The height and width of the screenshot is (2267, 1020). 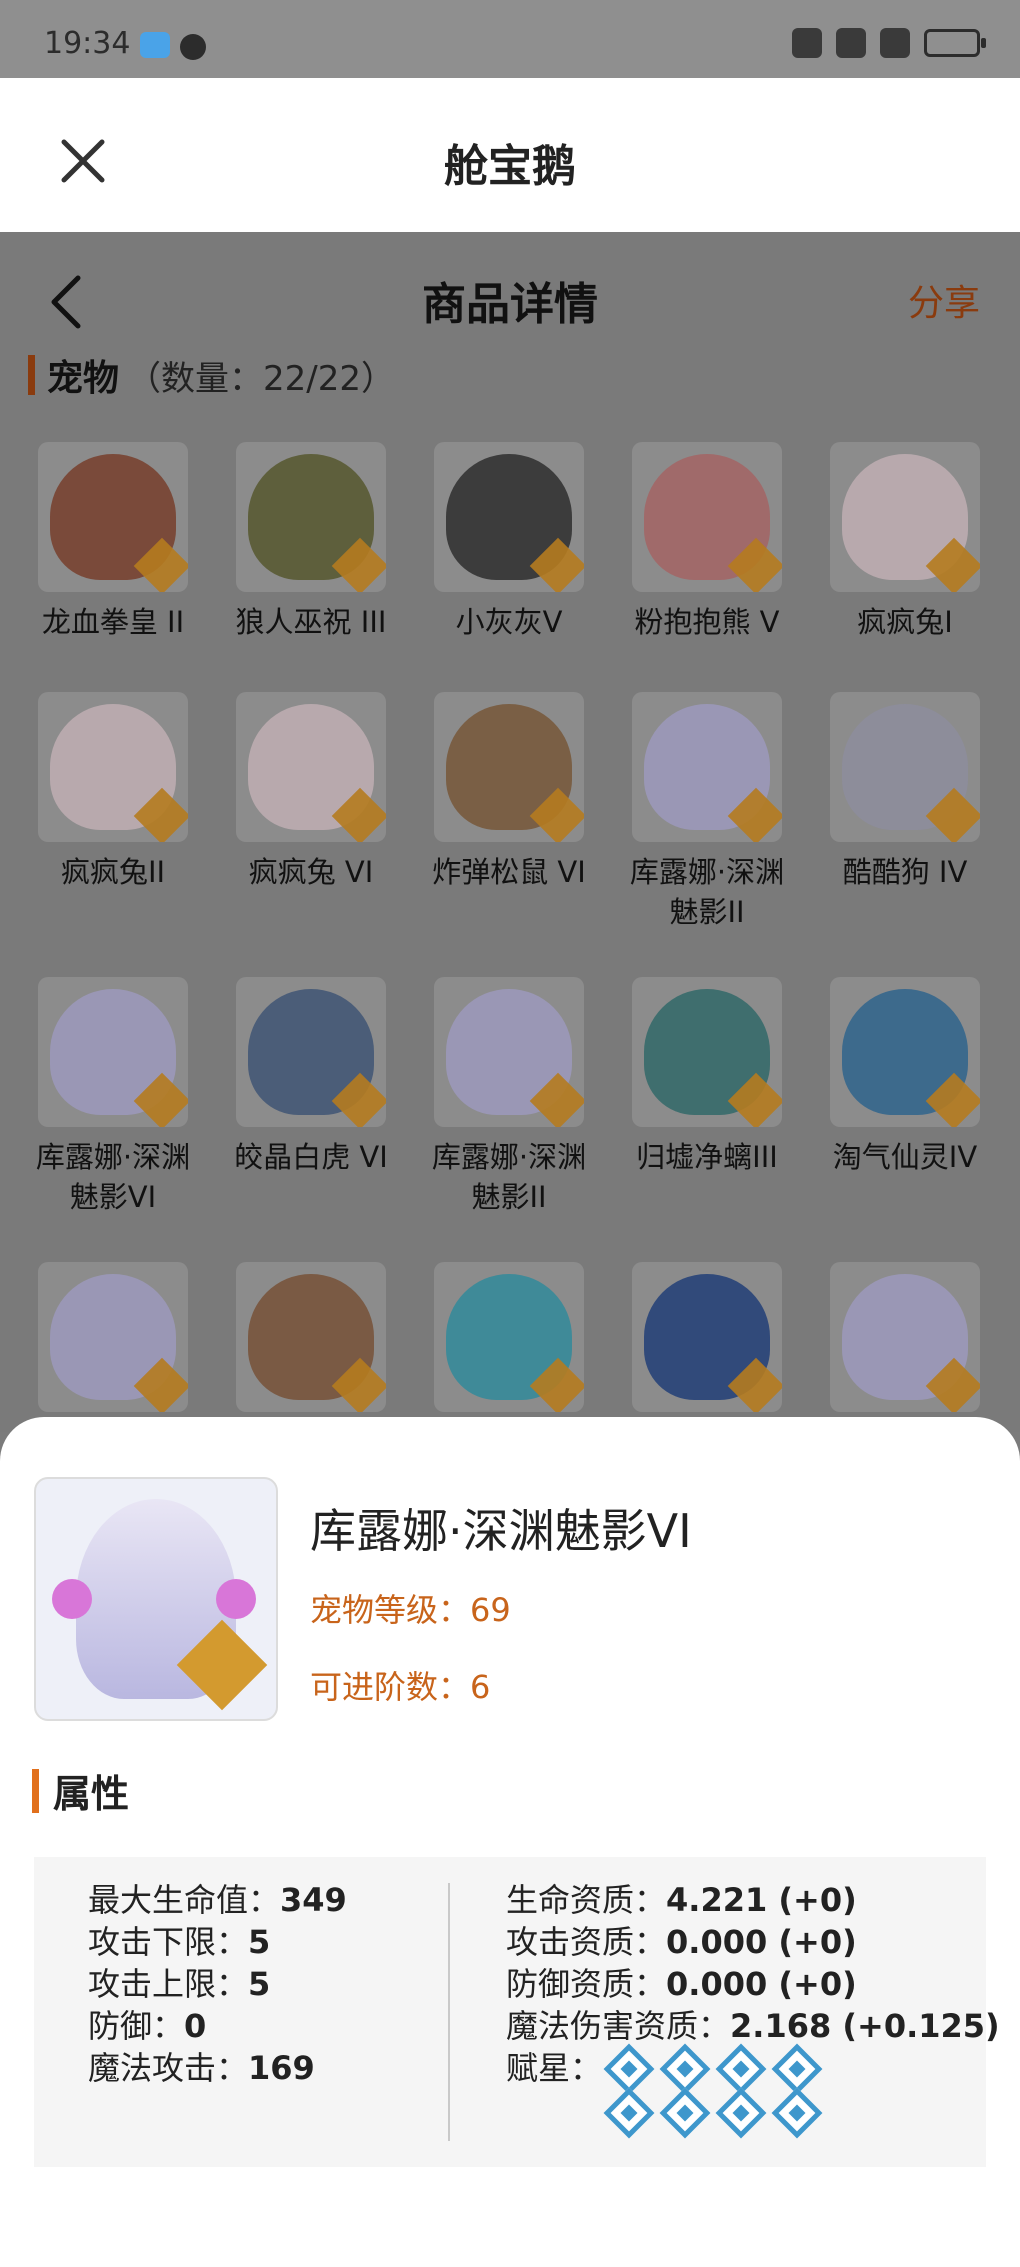 I want to click on signal-icon, so click(x=895, y=43).